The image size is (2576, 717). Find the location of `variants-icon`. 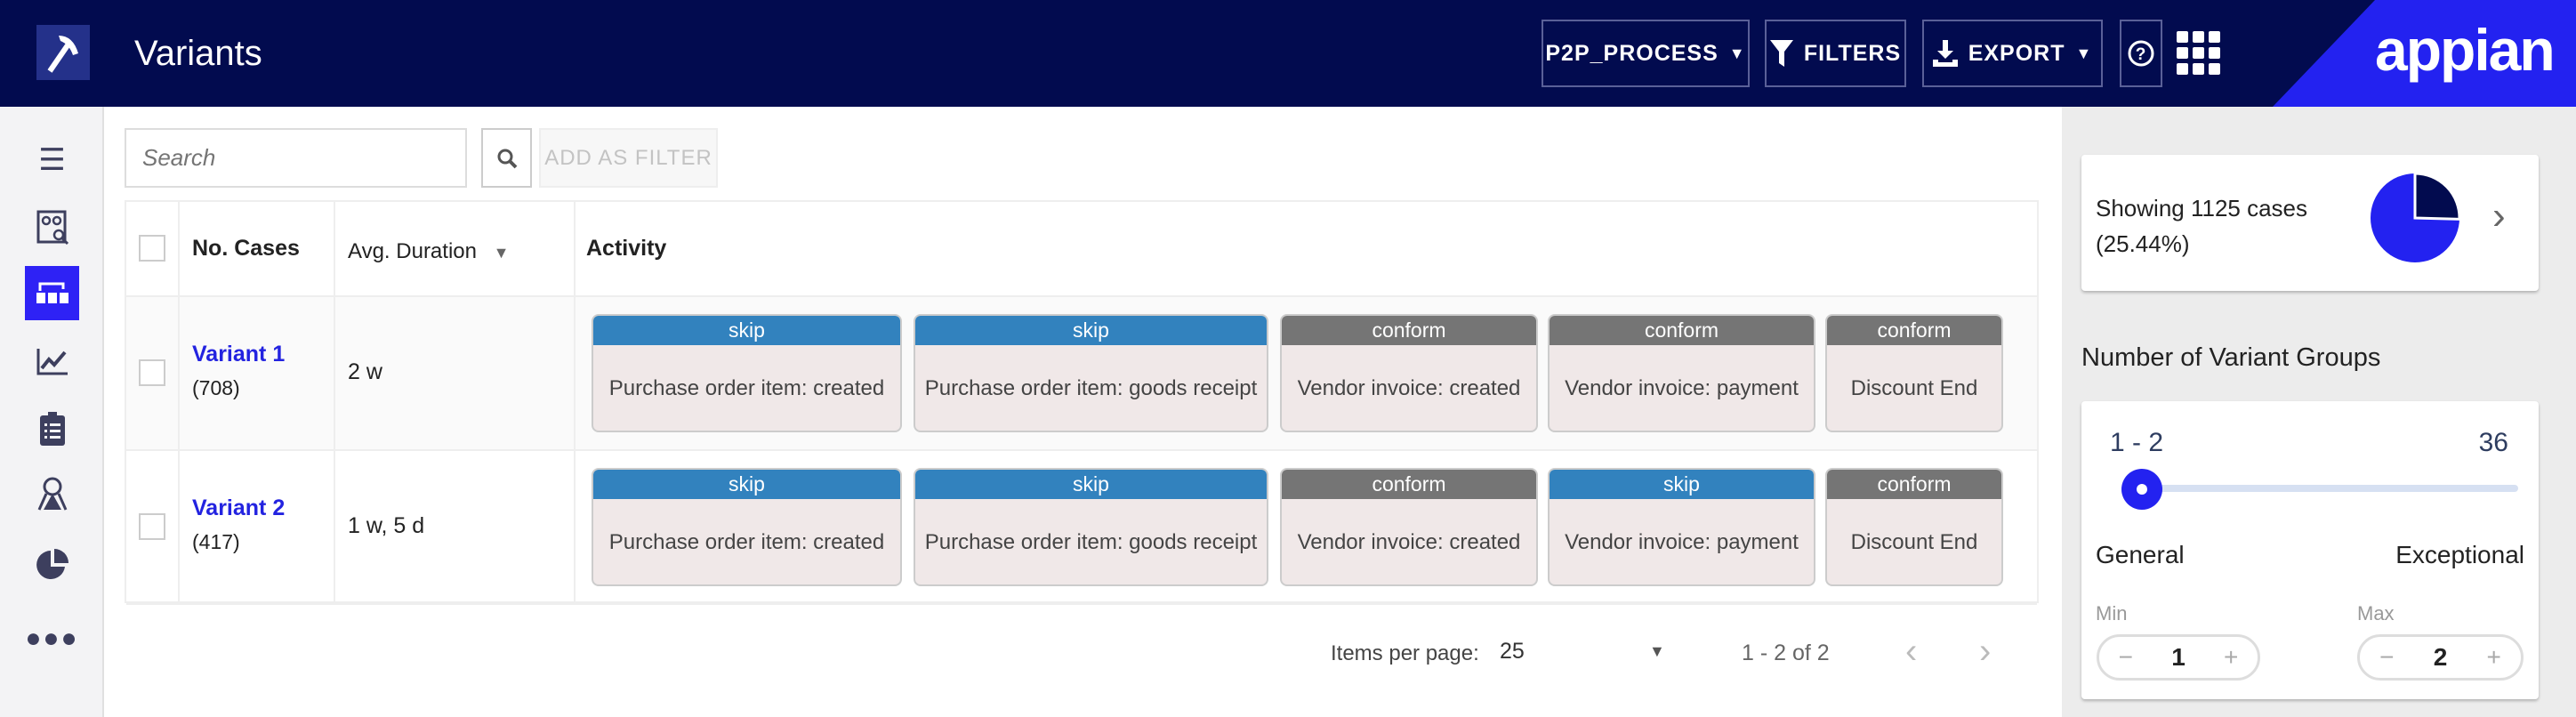

variants-icon is located at coordinates (52, 292).